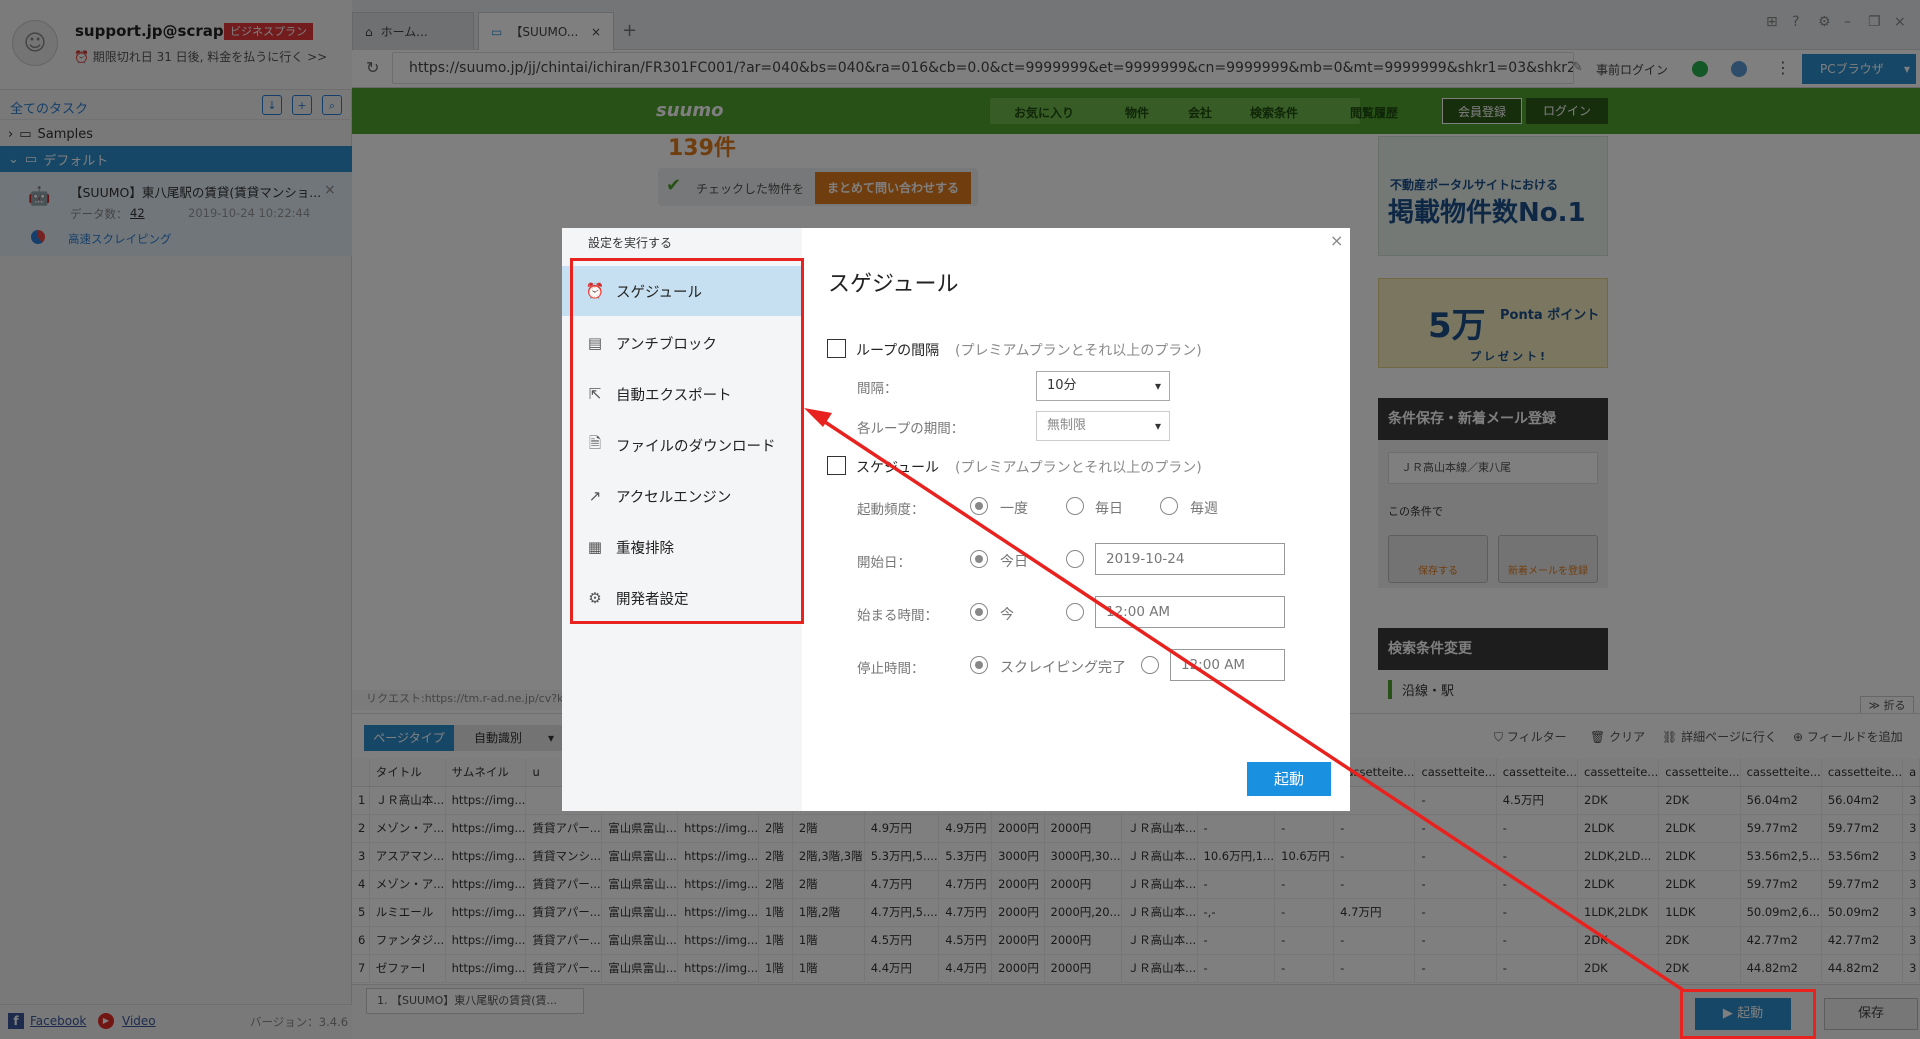 The width and height of the screenshot is (1920, 1039). I want to click on stop-time-input: 12:00 AM, so click(1227, 665).